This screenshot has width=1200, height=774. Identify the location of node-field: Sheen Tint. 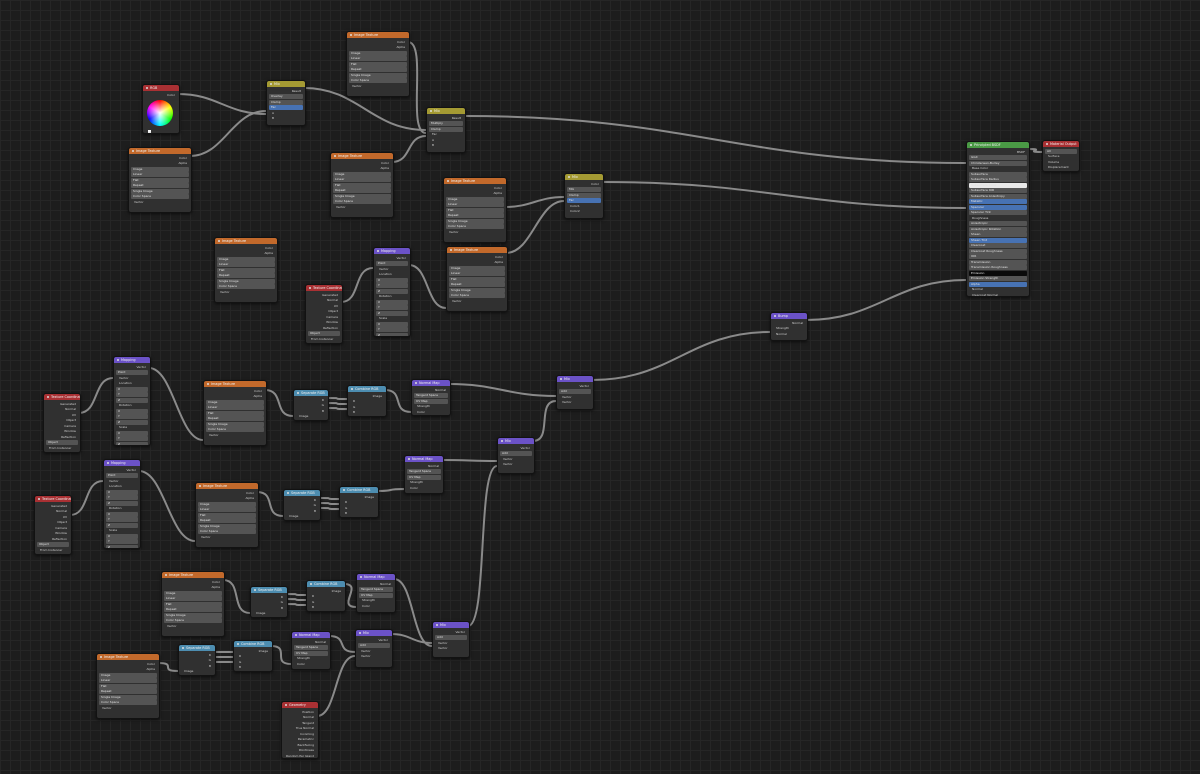
(998, 240).